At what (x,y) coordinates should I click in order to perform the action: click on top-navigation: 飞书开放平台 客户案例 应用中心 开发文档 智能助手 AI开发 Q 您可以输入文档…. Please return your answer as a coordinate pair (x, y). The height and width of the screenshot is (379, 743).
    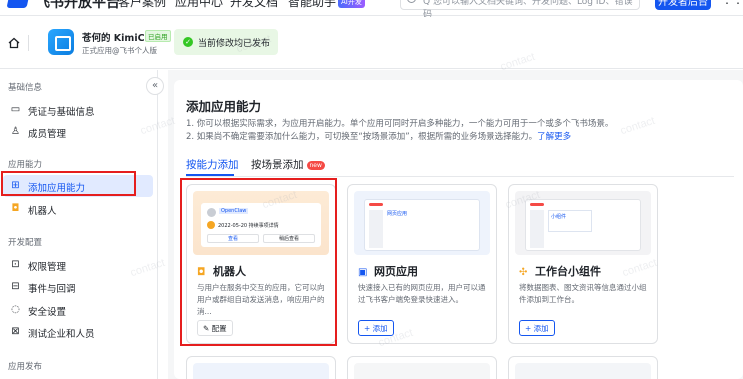
    Looking at the image, I should click on (371, 10).